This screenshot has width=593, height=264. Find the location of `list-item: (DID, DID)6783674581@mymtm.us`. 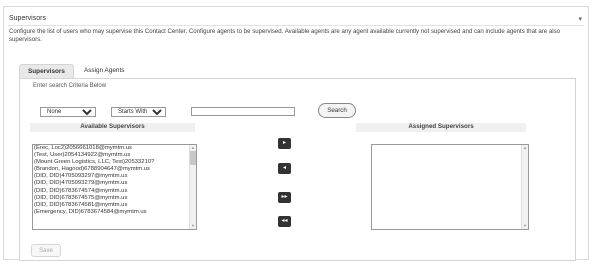

list-item: (DID, DID)6783674581@mymtm.us is located at coordinates (114, 205).